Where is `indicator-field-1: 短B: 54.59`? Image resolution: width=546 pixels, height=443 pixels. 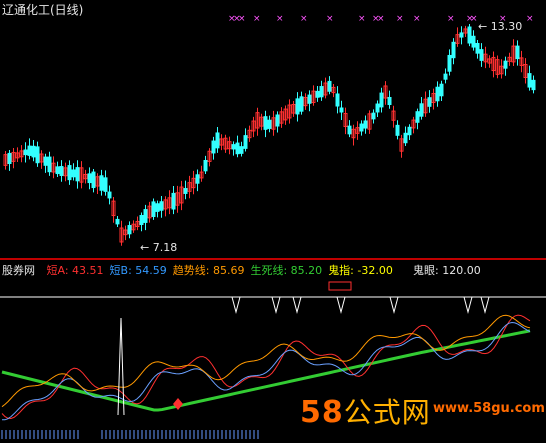
indicator-field-1: 短B: 54.59 is located at coordinates (138, 270).